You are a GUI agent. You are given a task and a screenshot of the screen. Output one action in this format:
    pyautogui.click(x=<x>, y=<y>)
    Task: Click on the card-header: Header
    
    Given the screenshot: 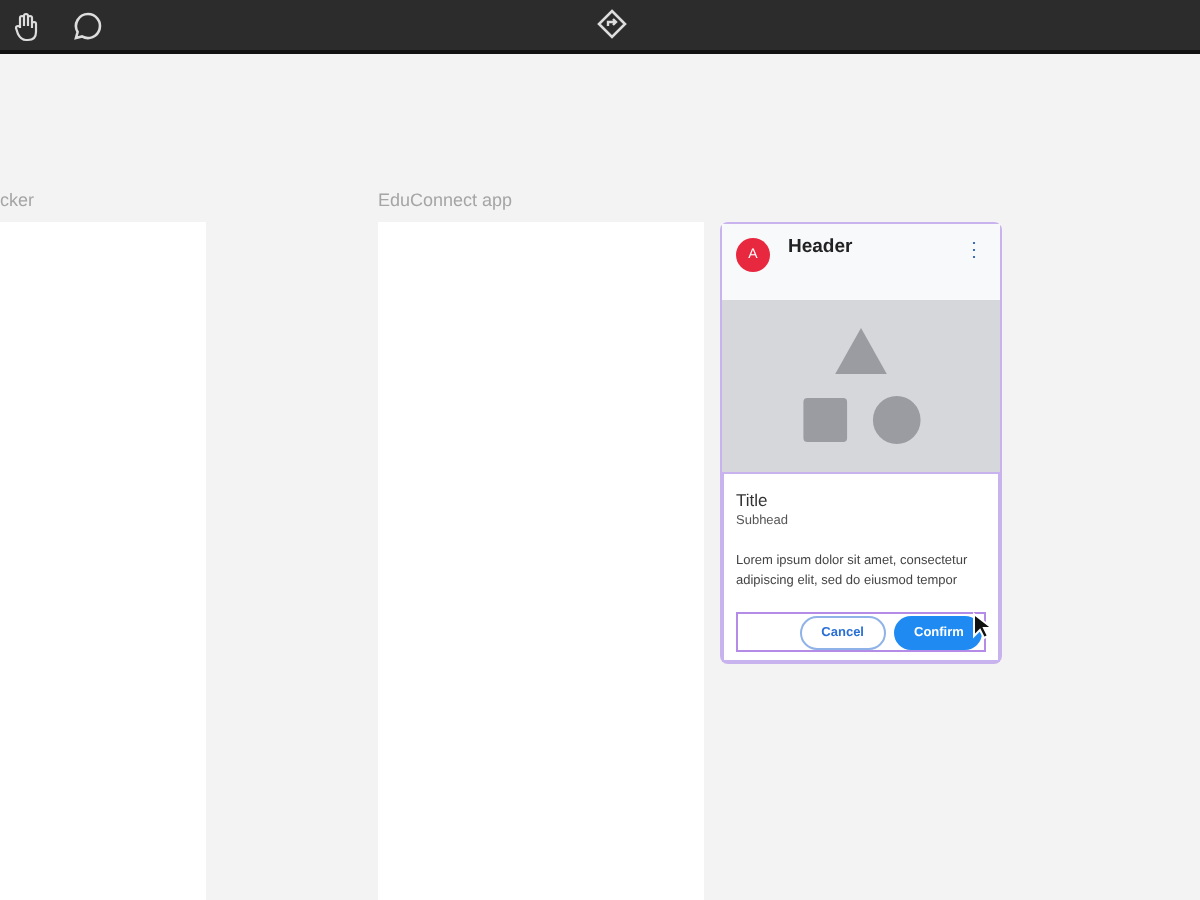 What is the action you would take?
    pyautogui.click(x=821, y=247)
    